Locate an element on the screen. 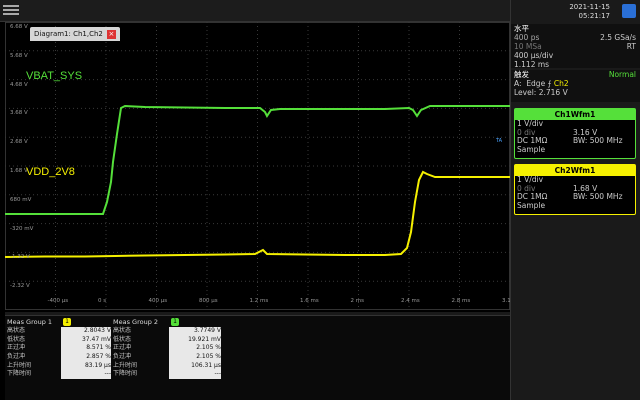  channel-2-bandwidth: BW: 500 MHz is located at coordinates (598, 196).